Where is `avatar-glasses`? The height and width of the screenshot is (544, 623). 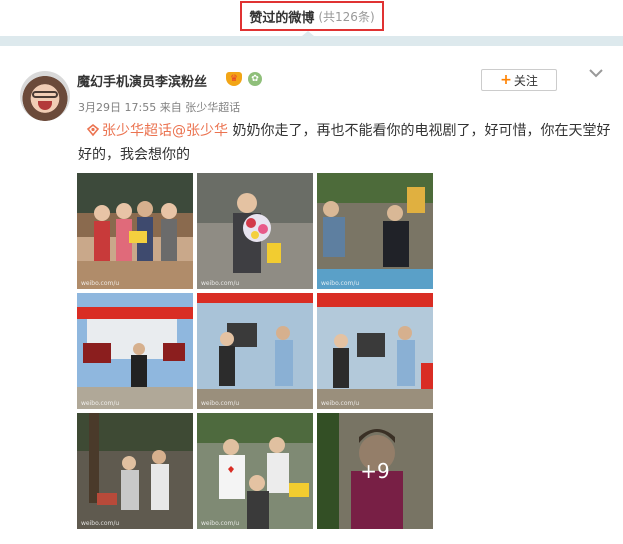
avatar-glasses is located at coordinates (45, 94).